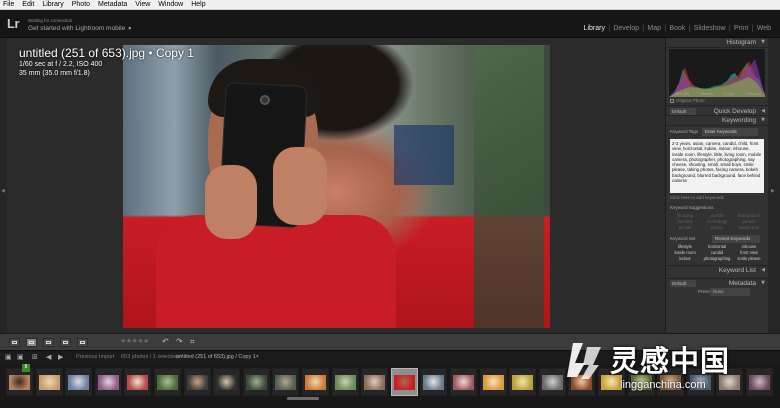 This screenshot has width=780, height=408. Describe the element at coordinates (8, 357) in the screenshot. I see `secondary-display-icon: ▣` at that location.